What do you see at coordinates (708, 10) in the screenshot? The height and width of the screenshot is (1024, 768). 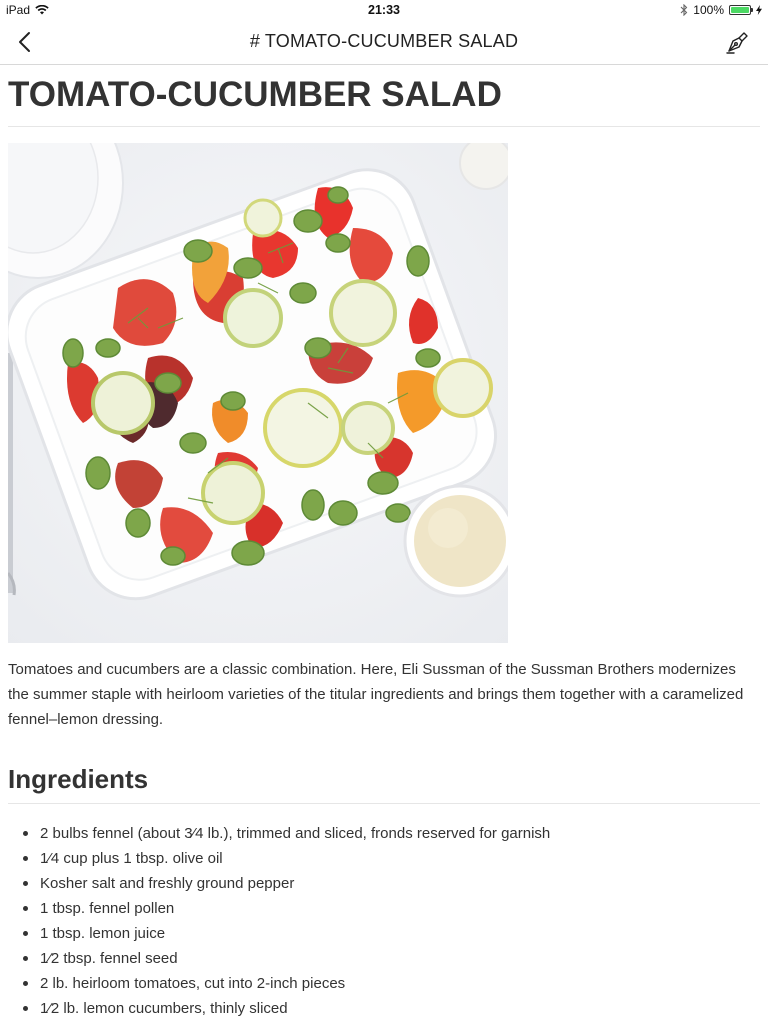 I see `battery-percent: 100%` at bounding box center [708, 10].